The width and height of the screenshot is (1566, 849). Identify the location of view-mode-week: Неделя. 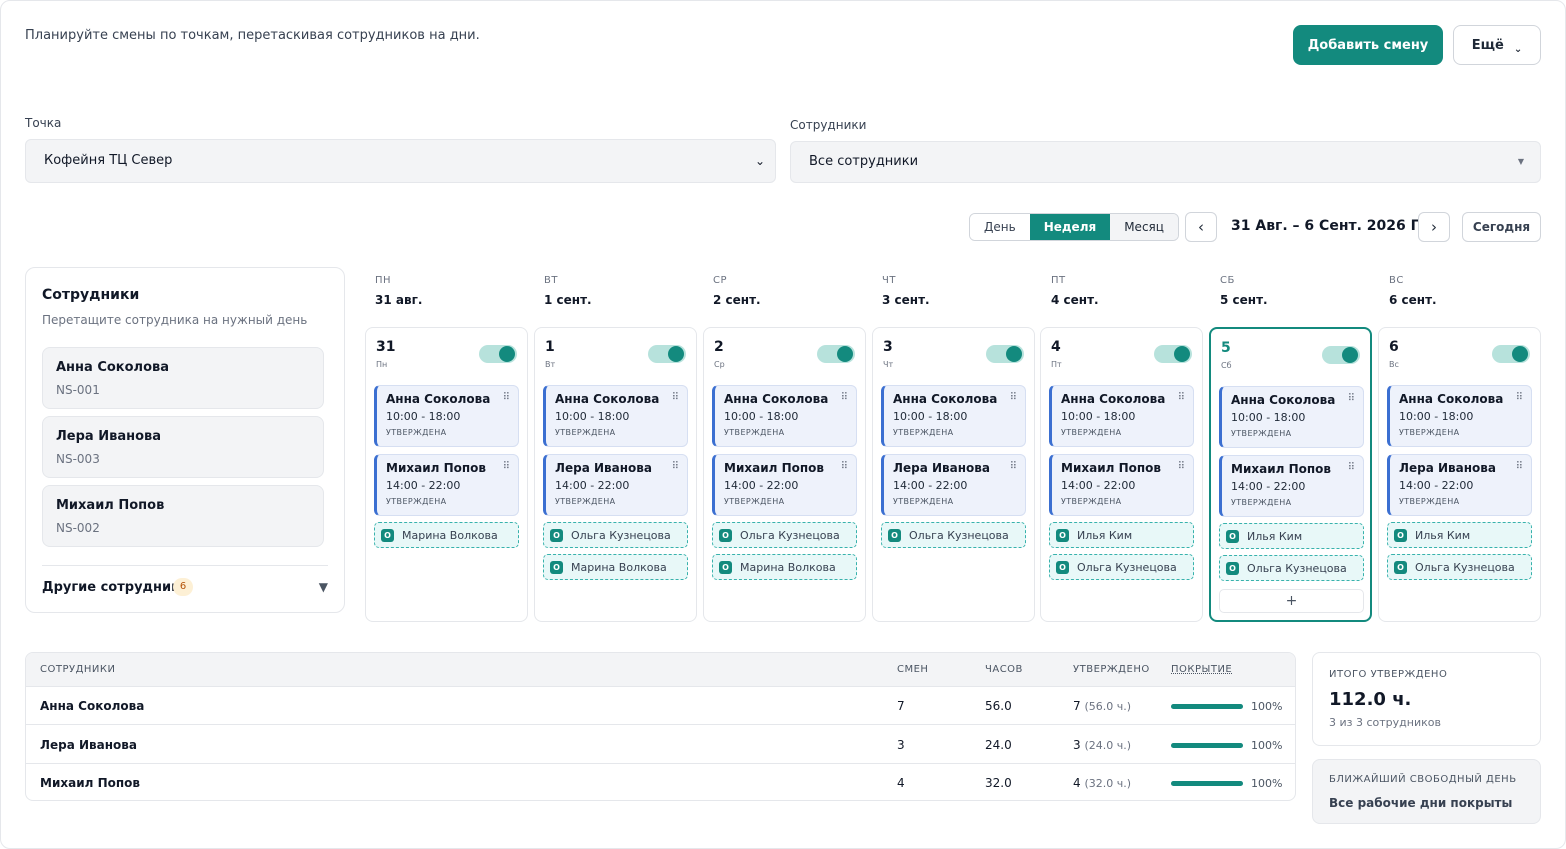
(1070, 227).